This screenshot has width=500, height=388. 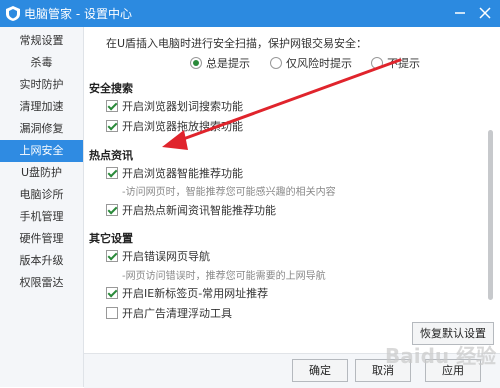 What do you see at coordinates (490, 215) in the screenshot?
I see `scrollbar-thumb` at bounding box center [490, 215].